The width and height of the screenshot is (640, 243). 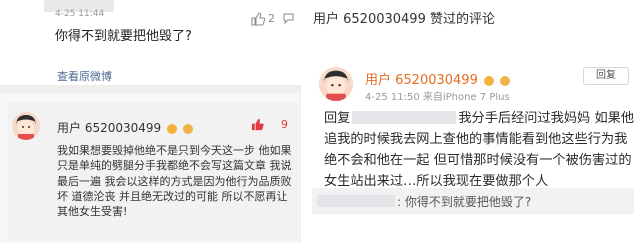 I want to click on reply-username: 用户 6520030499, so click(x=125, y=127).